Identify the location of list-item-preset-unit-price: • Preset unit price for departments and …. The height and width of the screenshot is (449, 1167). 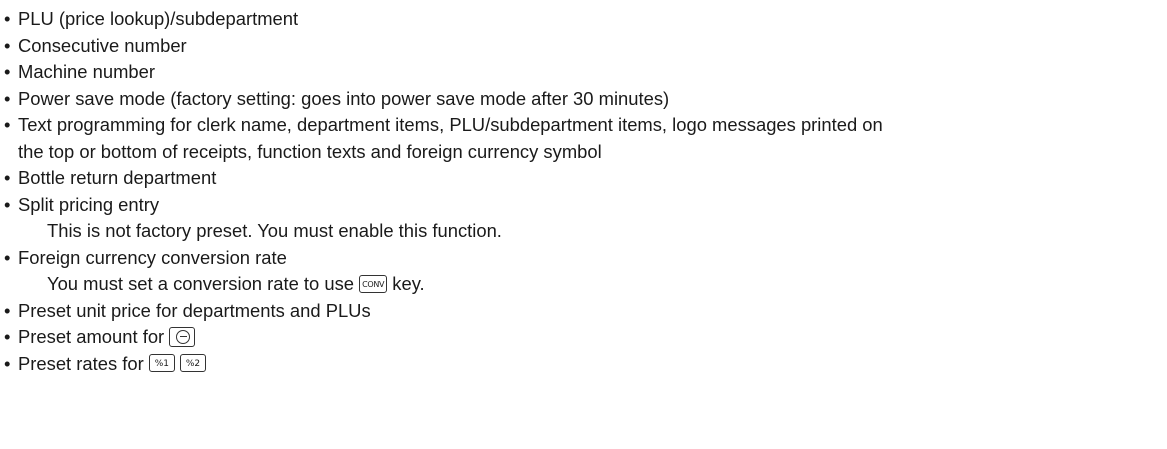
(584, 311).